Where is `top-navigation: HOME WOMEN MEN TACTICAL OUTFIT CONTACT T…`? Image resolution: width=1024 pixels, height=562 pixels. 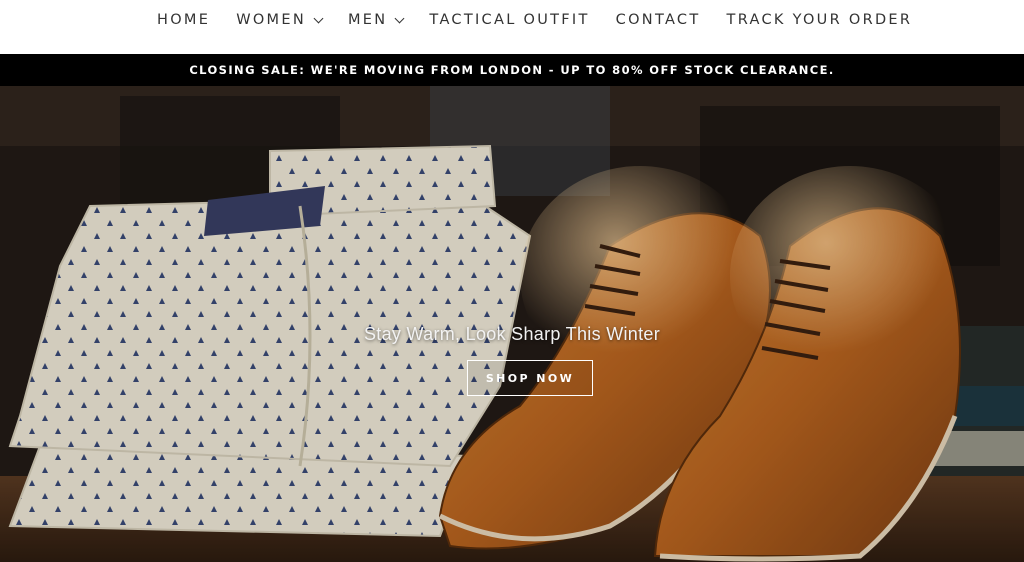
top-navigation: HOME WOMEN MEN TACTICAL OUTFIT CONTACT T… is located at coordinates (512, 27).